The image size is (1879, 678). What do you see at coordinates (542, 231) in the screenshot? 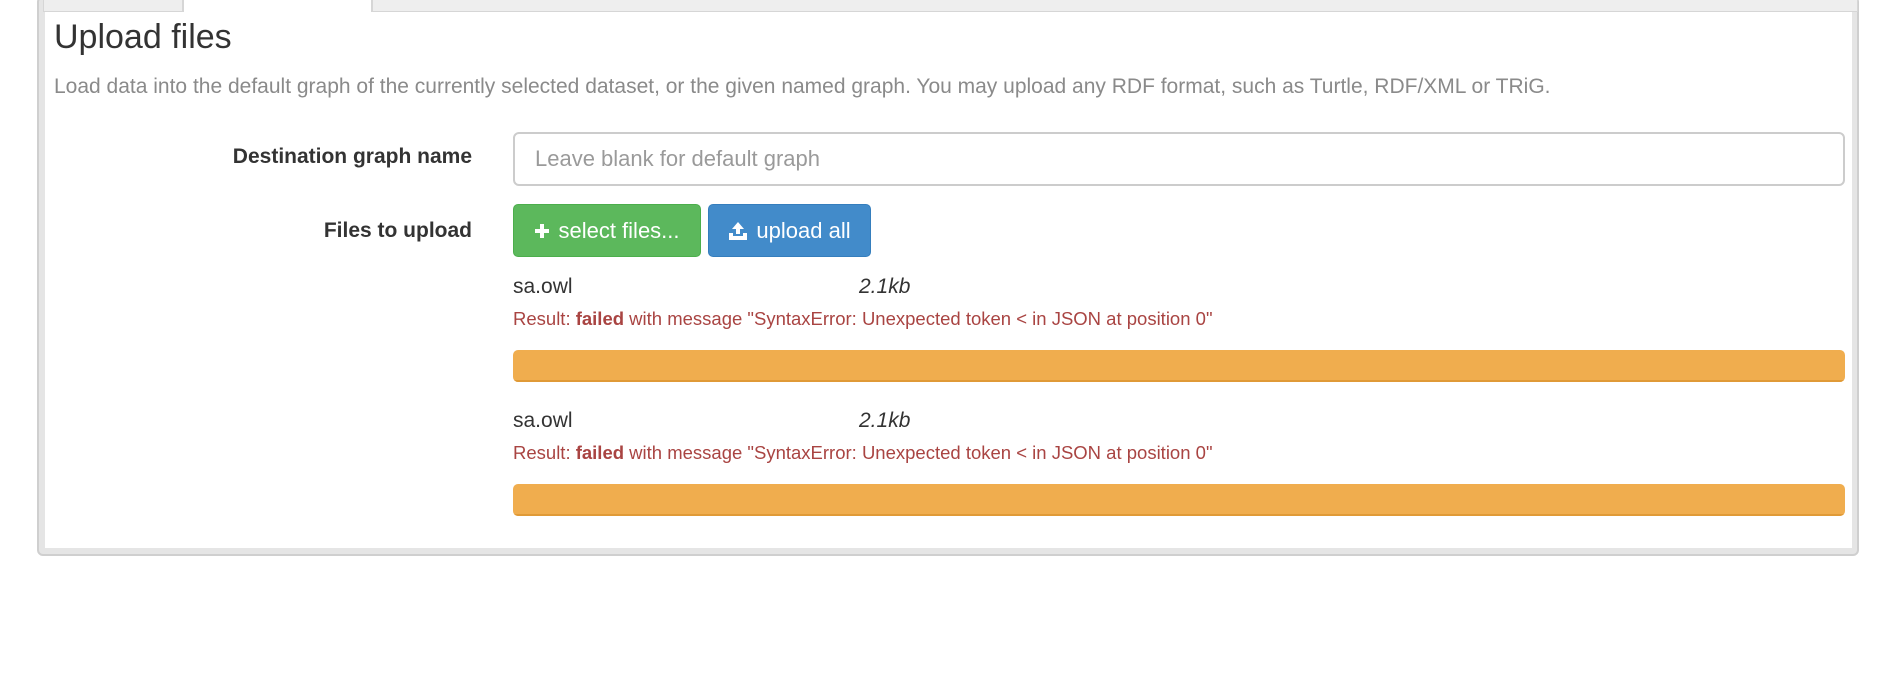
I see `plus-icon` at bounding box center [542, 231].